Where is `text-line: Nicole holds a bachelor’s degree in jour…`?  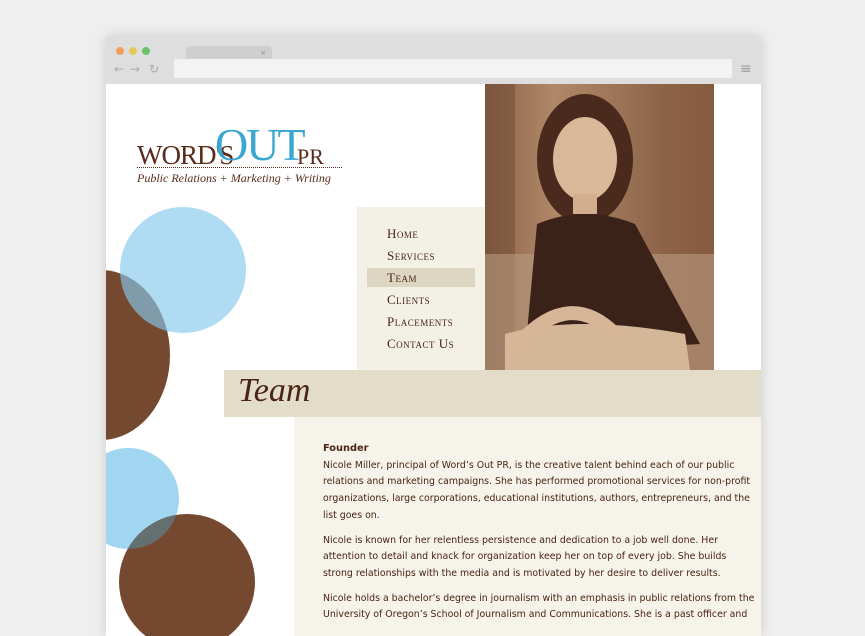 text-line: Nicole holds a bachelor’s degree in jour… is located at coordinates (539, 598).